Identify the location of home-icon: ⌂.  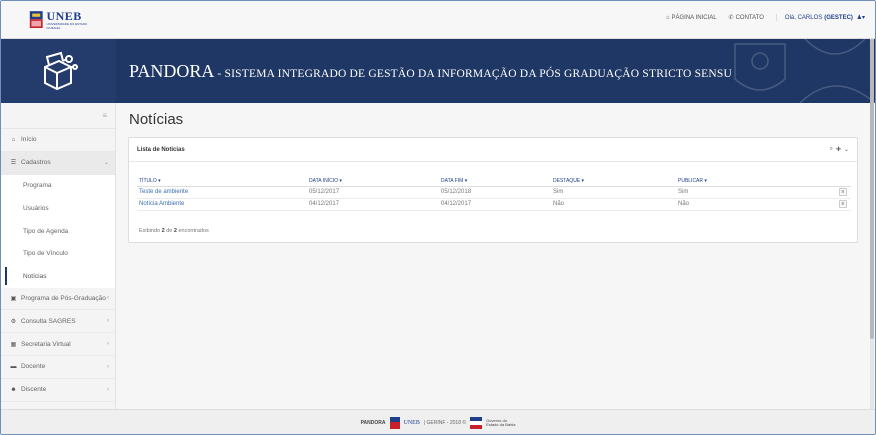
(667, 17).